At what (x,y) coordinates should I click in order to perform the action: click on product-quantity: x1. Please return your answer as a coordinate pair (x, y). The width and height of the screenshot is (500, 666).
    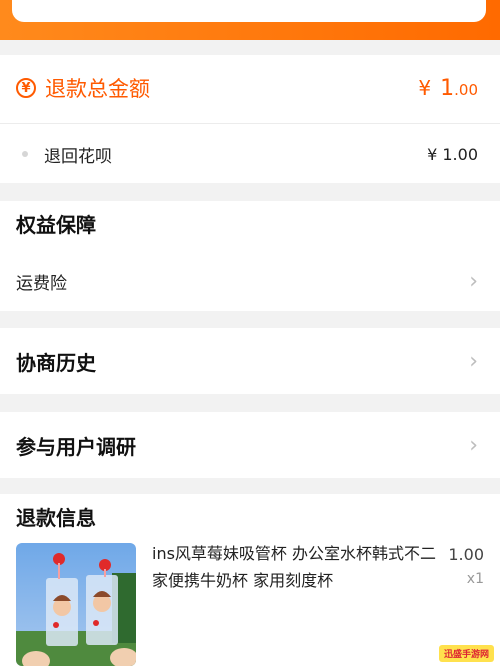
    Looking at the image, I should click on (475, 579).